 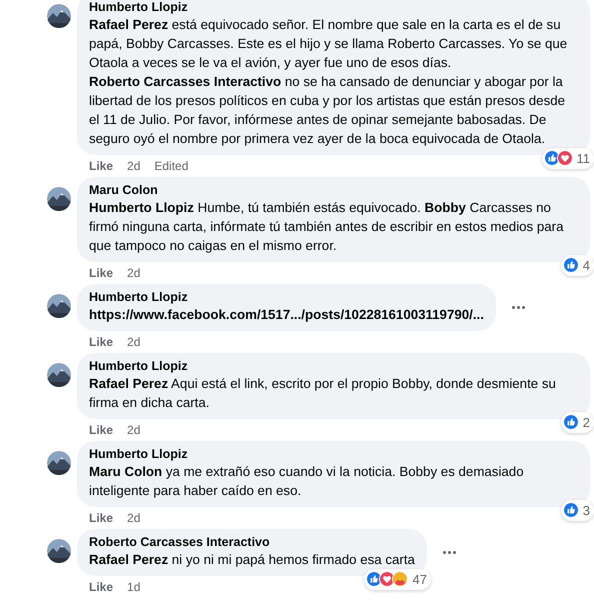 What do you see at coordinates (583, 159) in the screenshot?
I see `reaction-count: 11` at bounding box center [583, 159].